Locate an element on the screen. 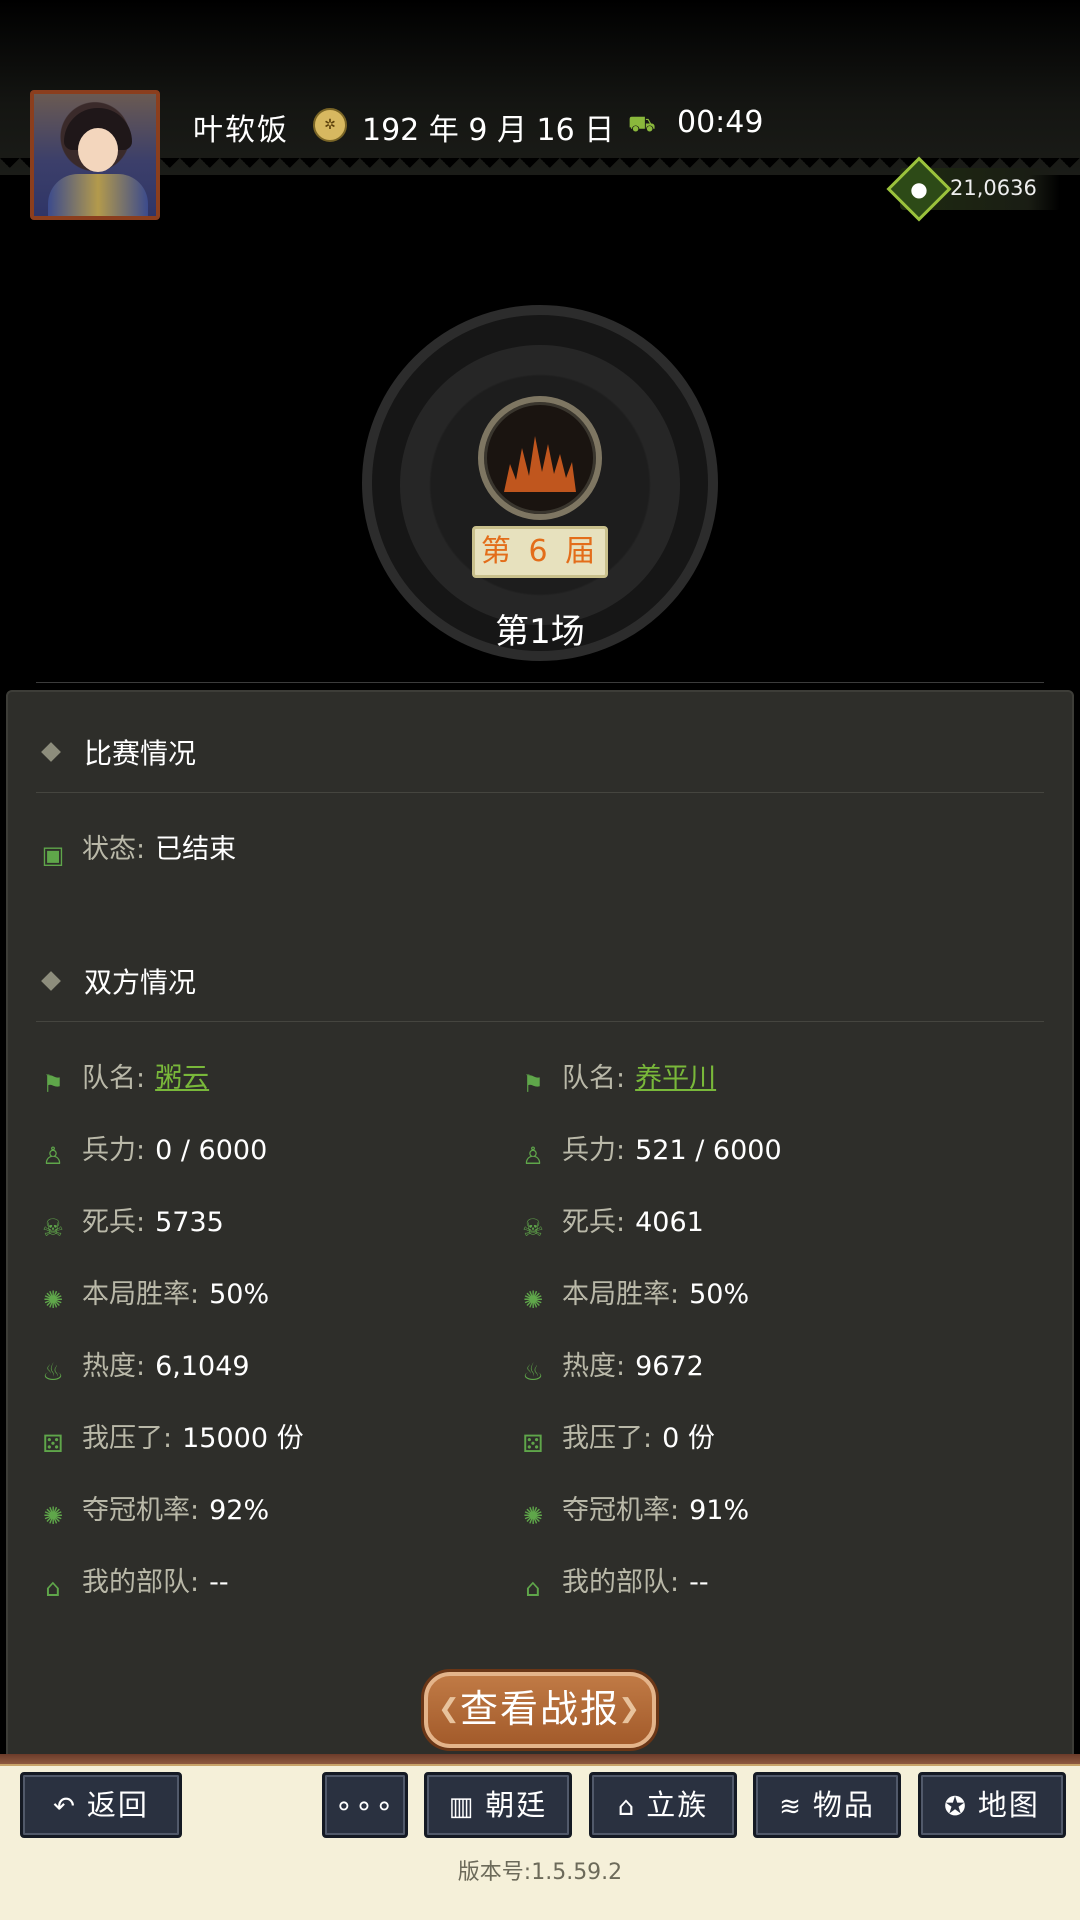  section-heading: 双方情况 is located at coordinates (140, 982).